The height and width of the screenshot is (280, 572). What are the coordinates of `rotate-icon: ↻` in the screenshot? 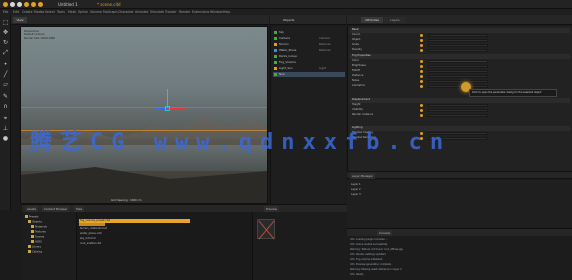 It's located at (5, 42).